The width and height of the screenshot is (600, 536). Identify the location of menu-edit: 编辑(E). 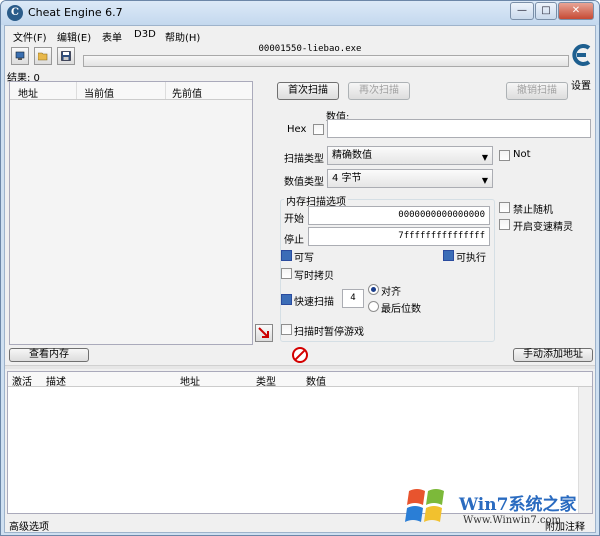
(74, 36).